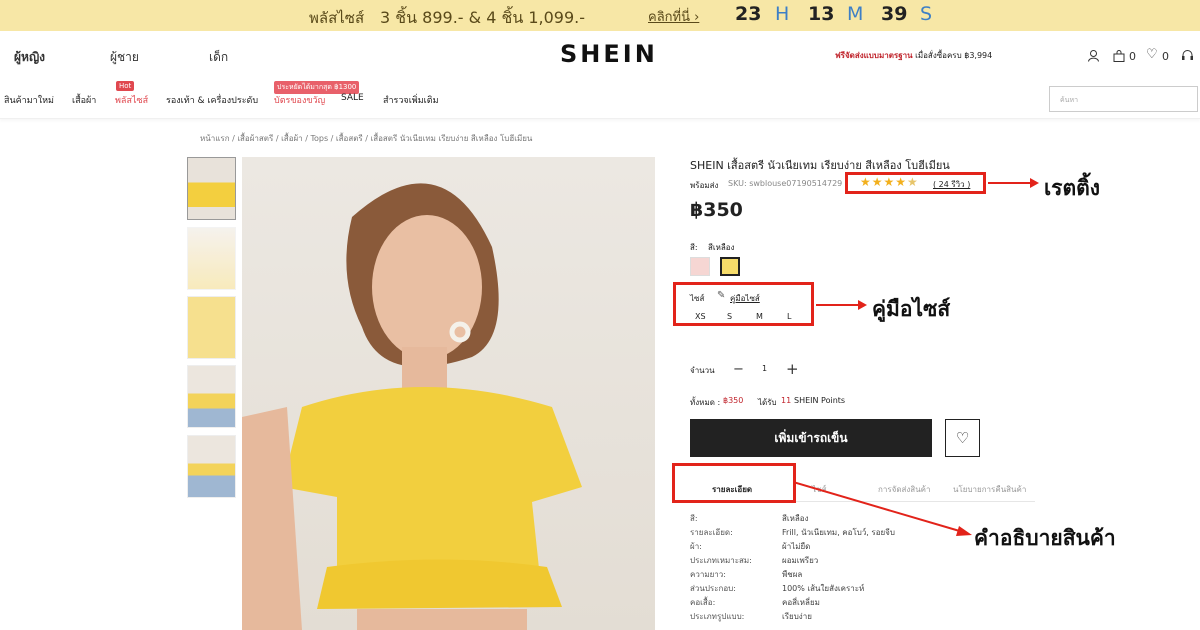 The width and height of the screenshot is (1200, 630). I want to click on color-swatch-yellow, so click(730, 266).